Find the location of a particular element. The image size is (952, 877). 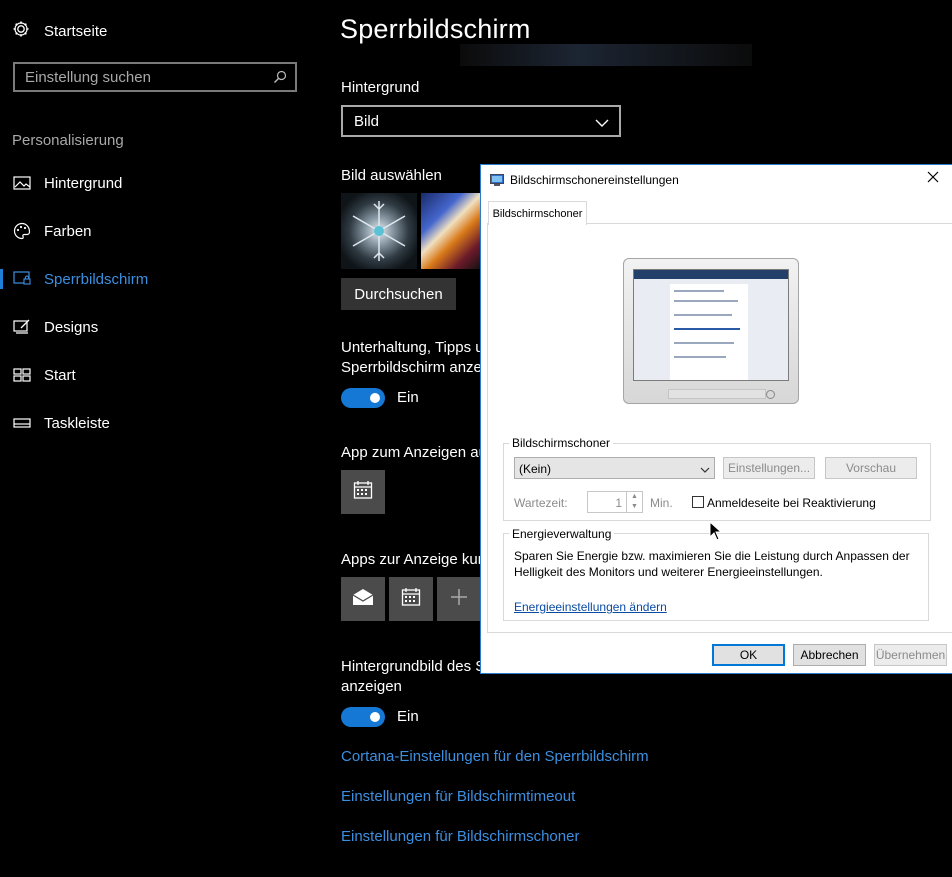

wait-minutes-value: 1 is located at coordinates (618, 503).